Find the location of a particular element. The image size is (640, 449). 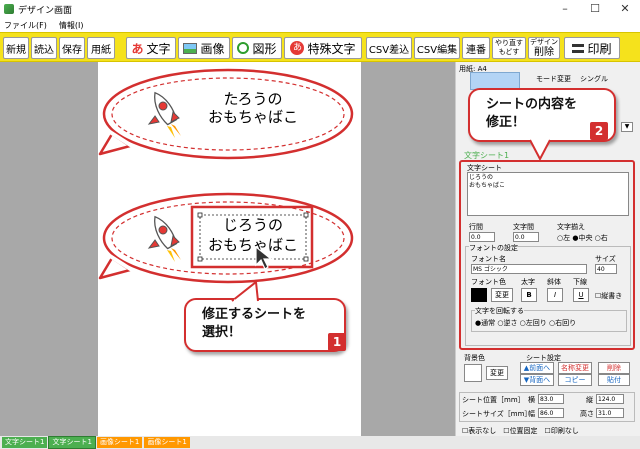

new-button: 新規 is located at coordinates (16, 48).